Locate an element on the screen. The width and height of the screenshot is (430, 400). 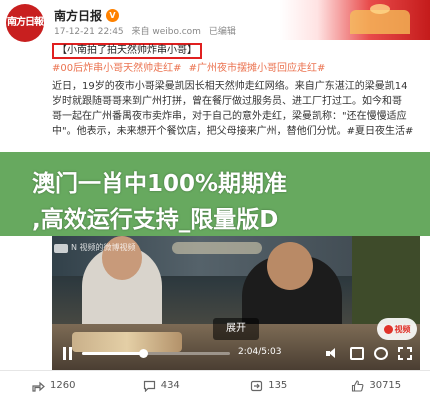
name-row: 南方日报 V is located at coordinates (87, 15).